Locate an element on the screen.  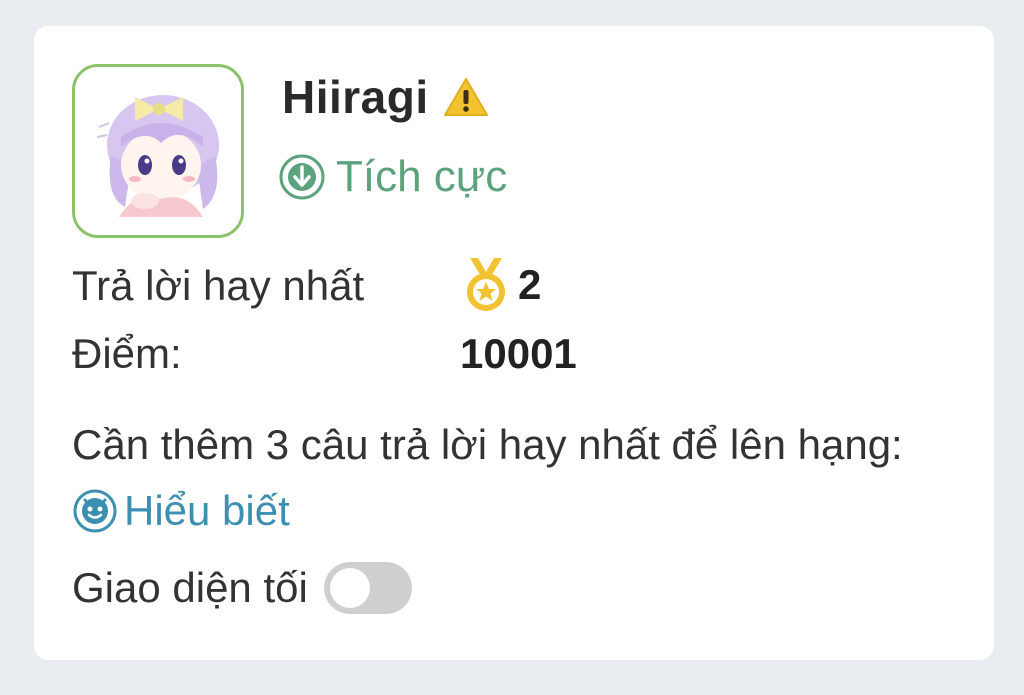
username: Hiiragi is located at coordinates (355, 97).